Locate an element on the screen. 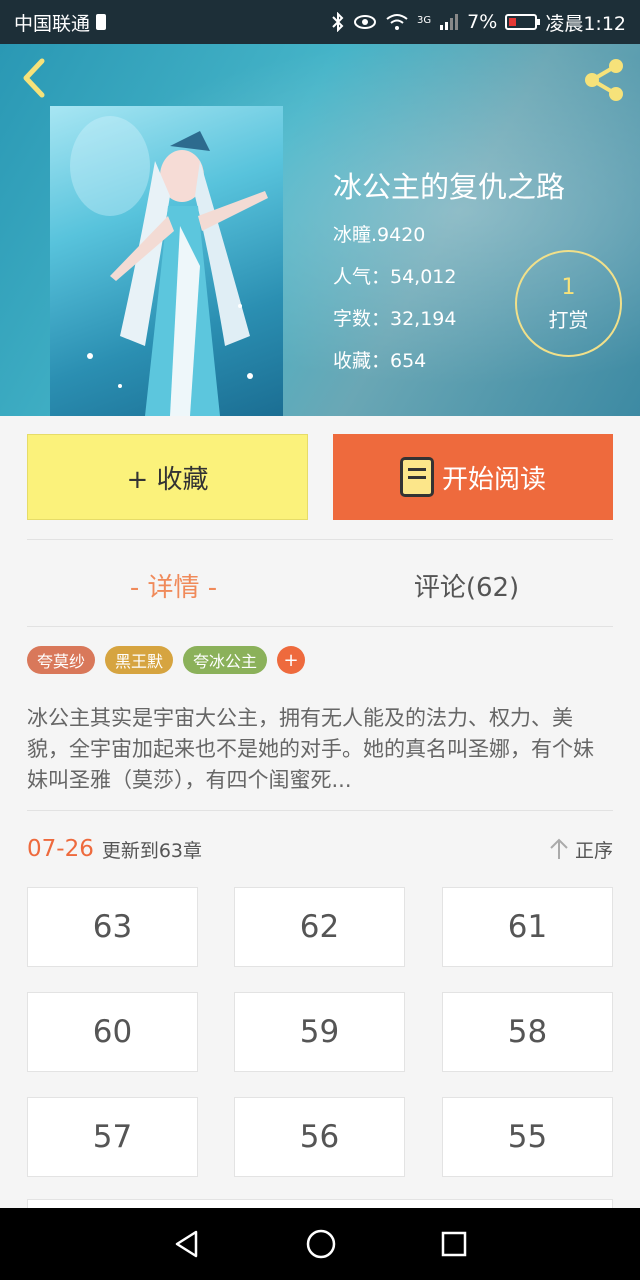 This screenshot has width=640, height=1280. bluetooth-icon is located at coordinates (338, 22).